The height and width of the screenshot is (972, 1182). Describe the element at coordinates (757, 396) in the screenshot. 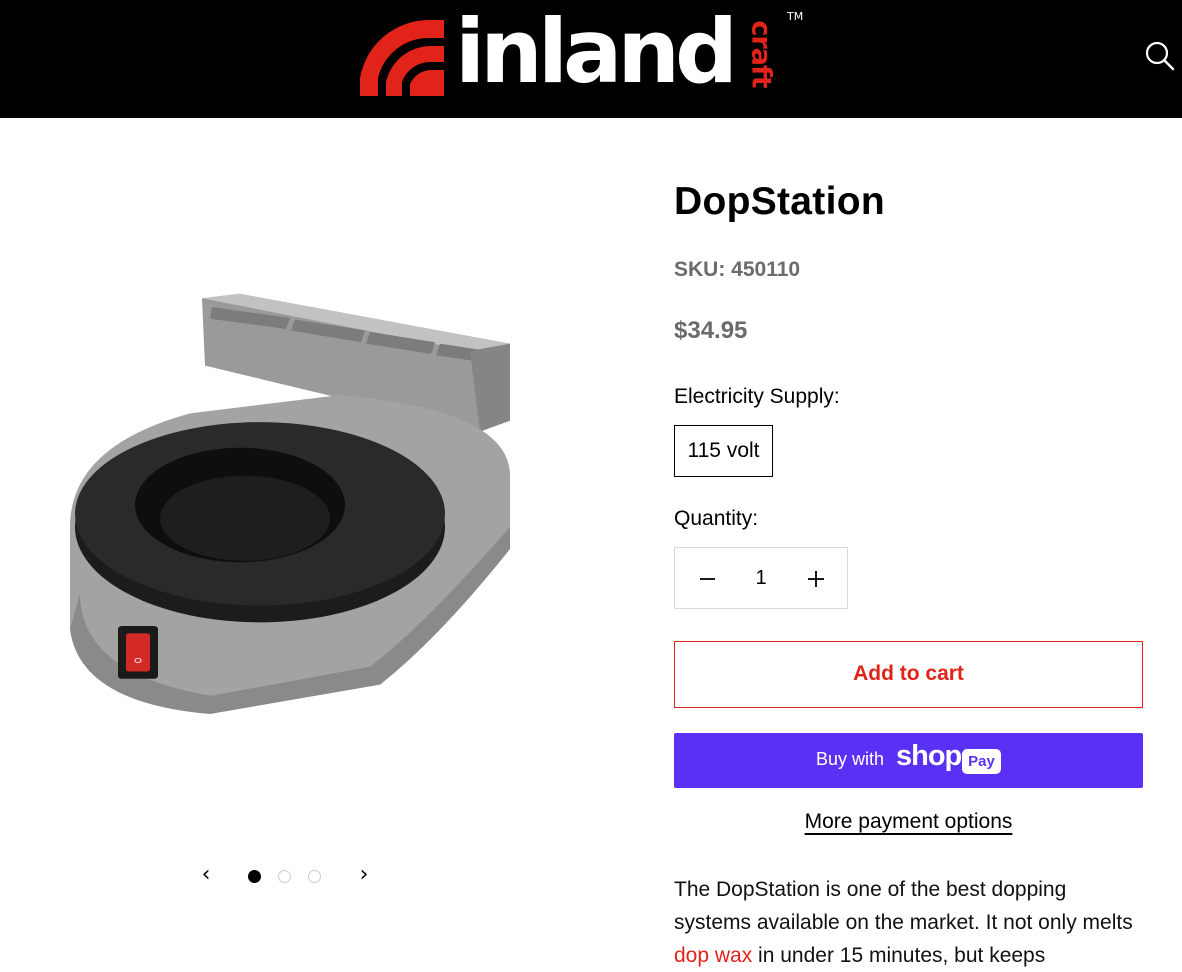

I see `electricity-supply-label: Electricity Supply:` at that location.